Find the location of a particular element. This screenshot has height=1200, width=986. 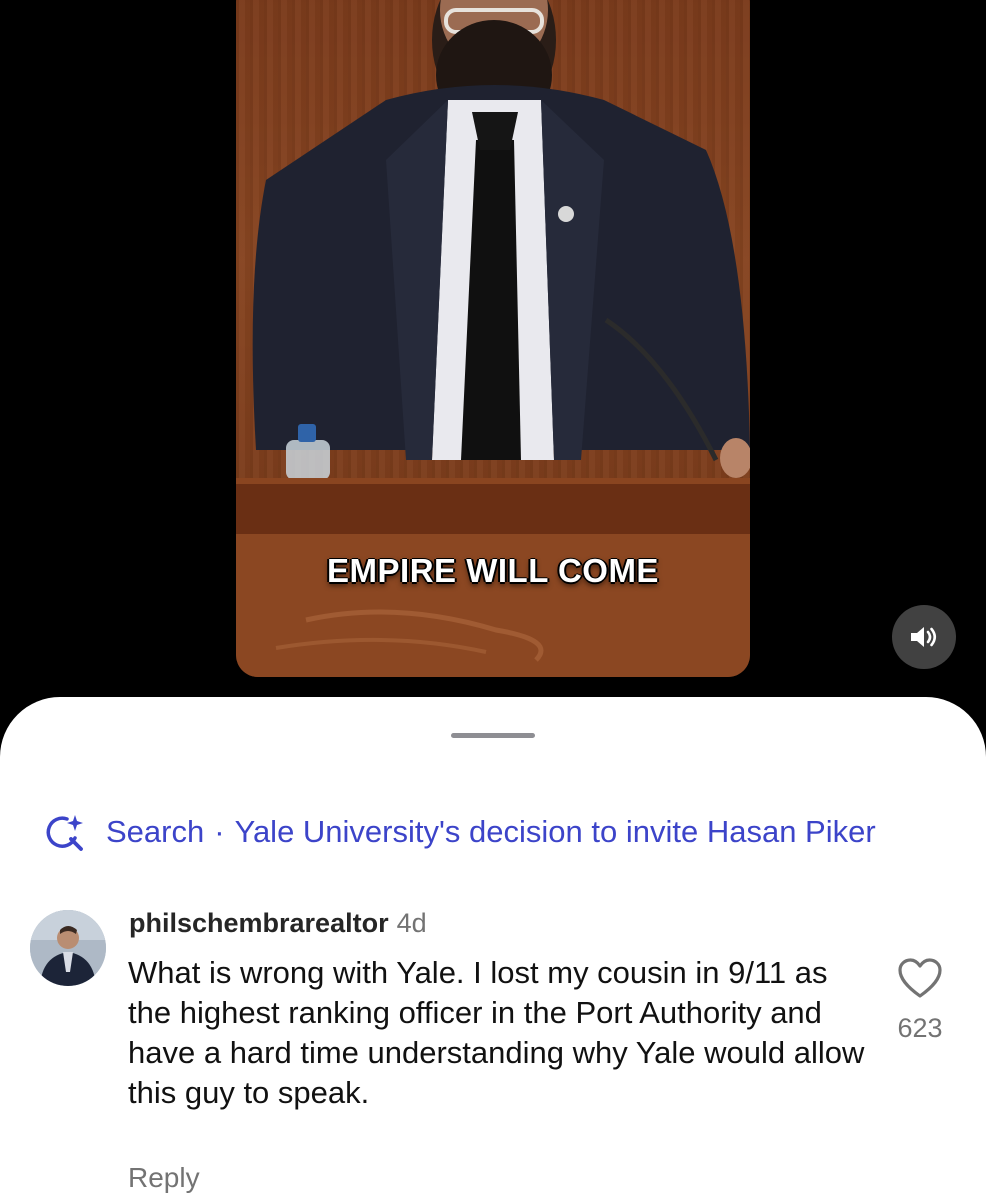

speaker-on-icon is located at coordinates (924, 637).